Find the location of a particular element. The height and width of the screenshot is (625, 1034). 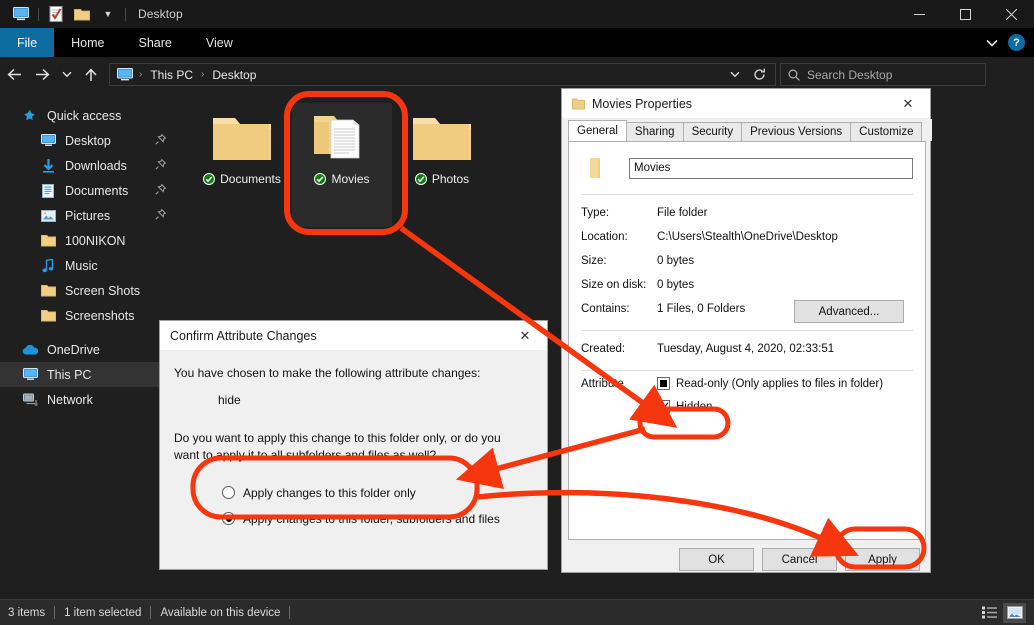

address-box: › This PC › Desktop is located at coordinates (442, 74).